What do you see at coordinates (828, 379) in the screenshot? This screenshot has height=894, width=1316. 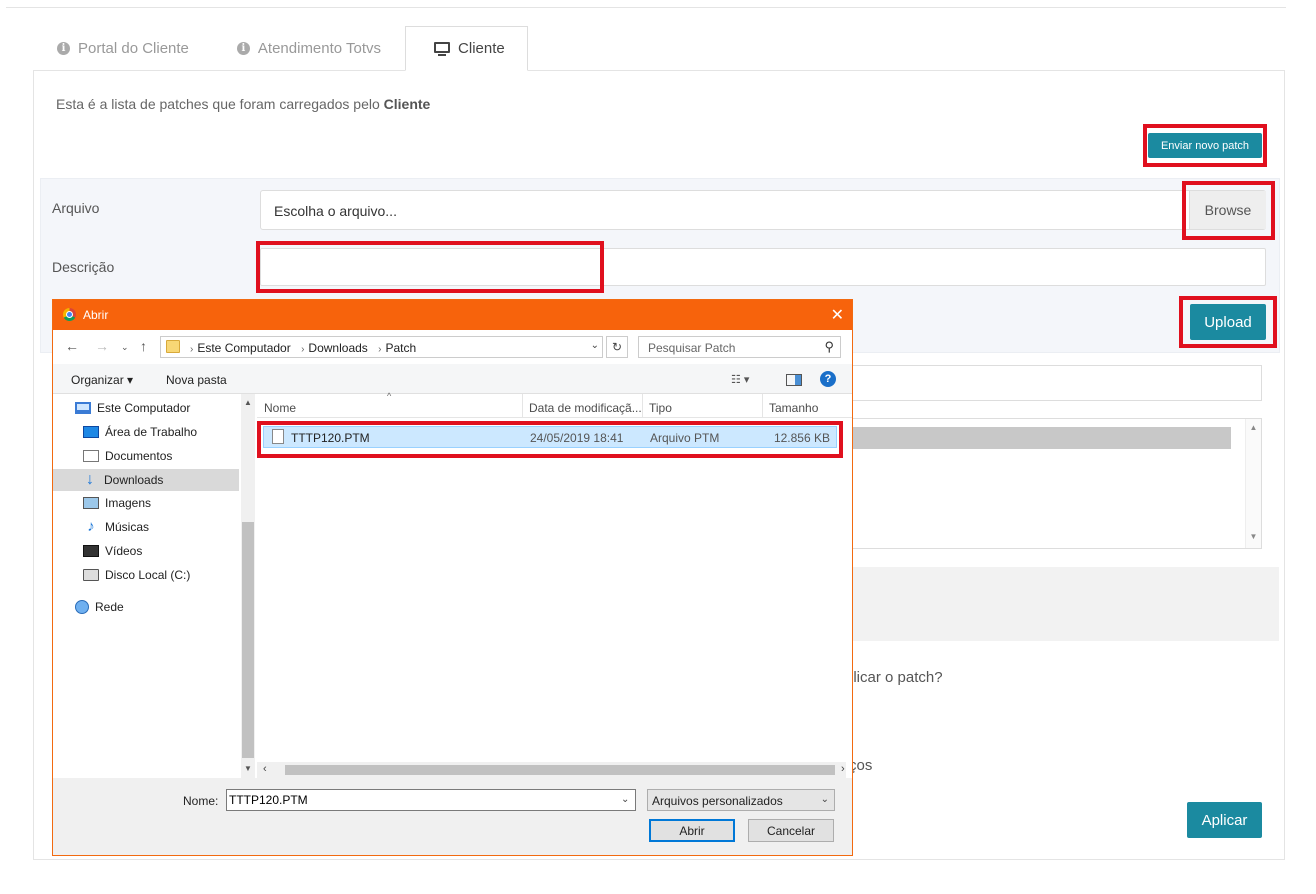 I see `help-icon: ?` at bounding box center [828, 379].